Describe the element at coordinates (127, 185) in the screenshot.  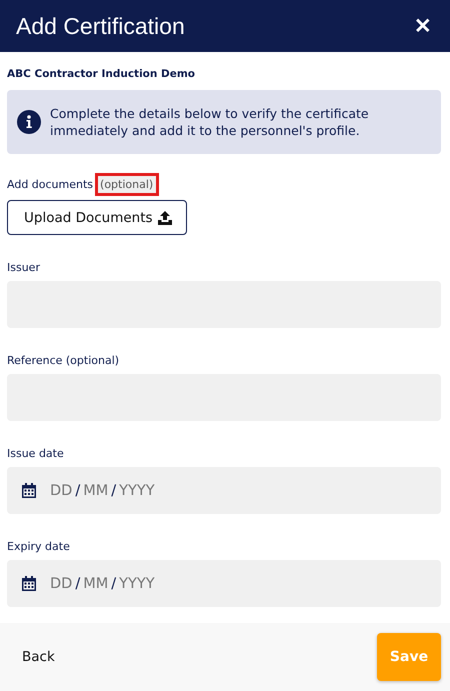
I see `optional-note: (optional)` at that location.